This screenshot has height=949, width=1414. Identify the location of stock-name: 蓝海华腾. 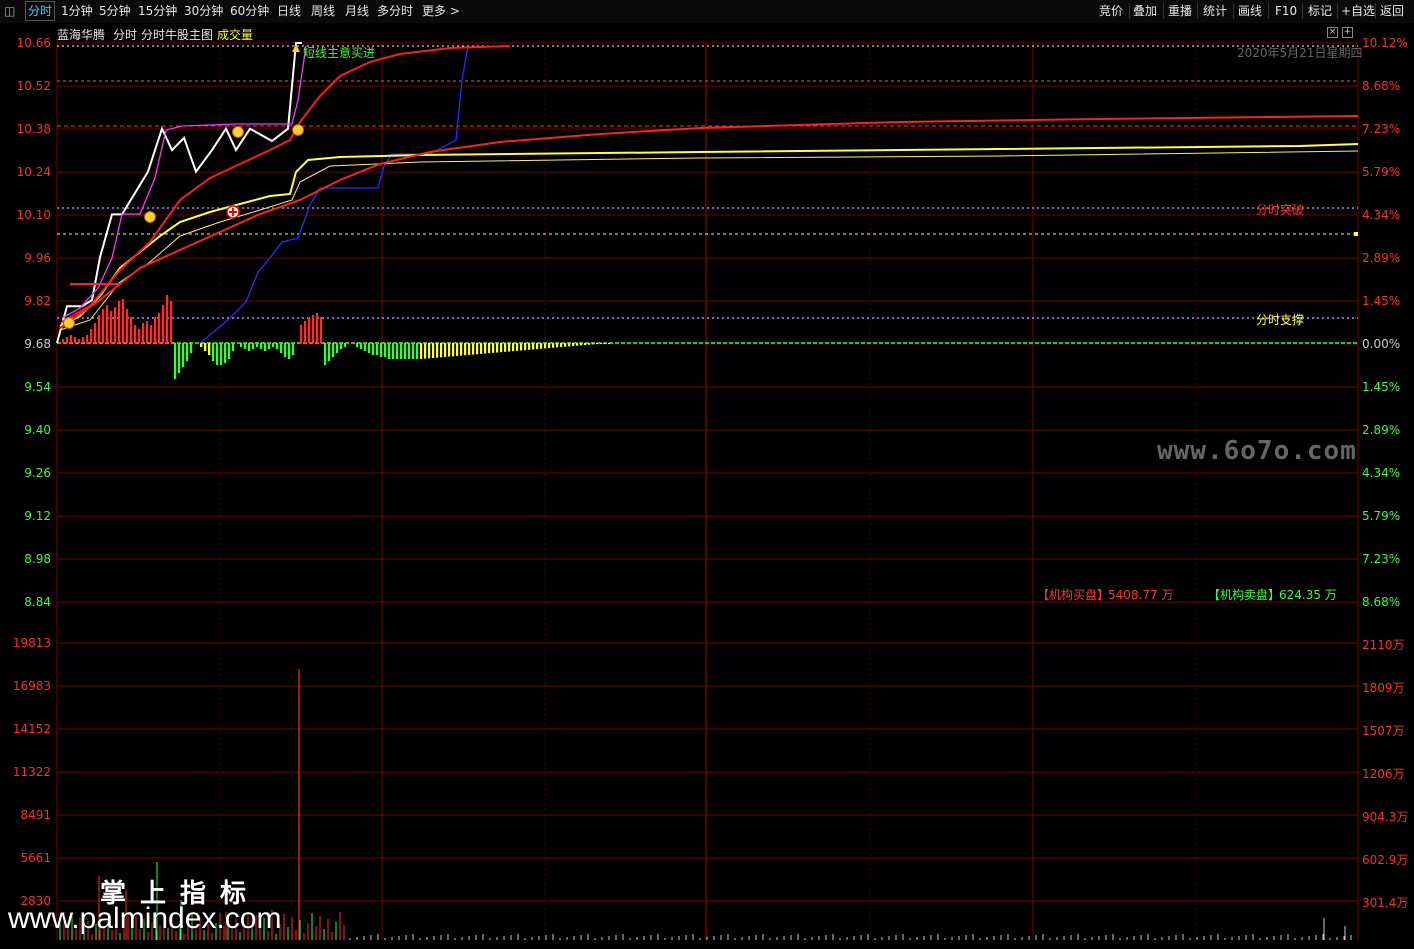
(81, 35).